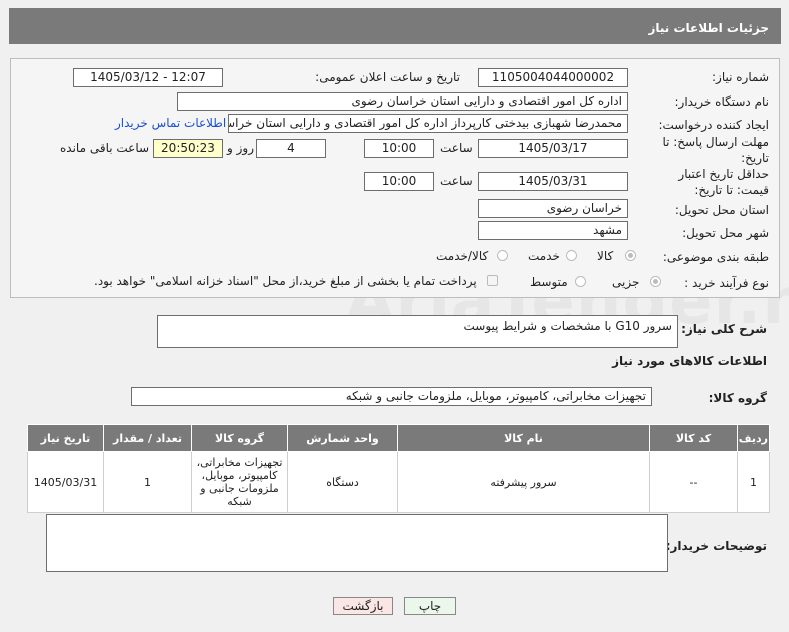 This screenshot has width=789, height=632. What do you see at coordinates (630, 255) in the screenshot?
I see `category-goods-radio` at bounding box center [630, 255].